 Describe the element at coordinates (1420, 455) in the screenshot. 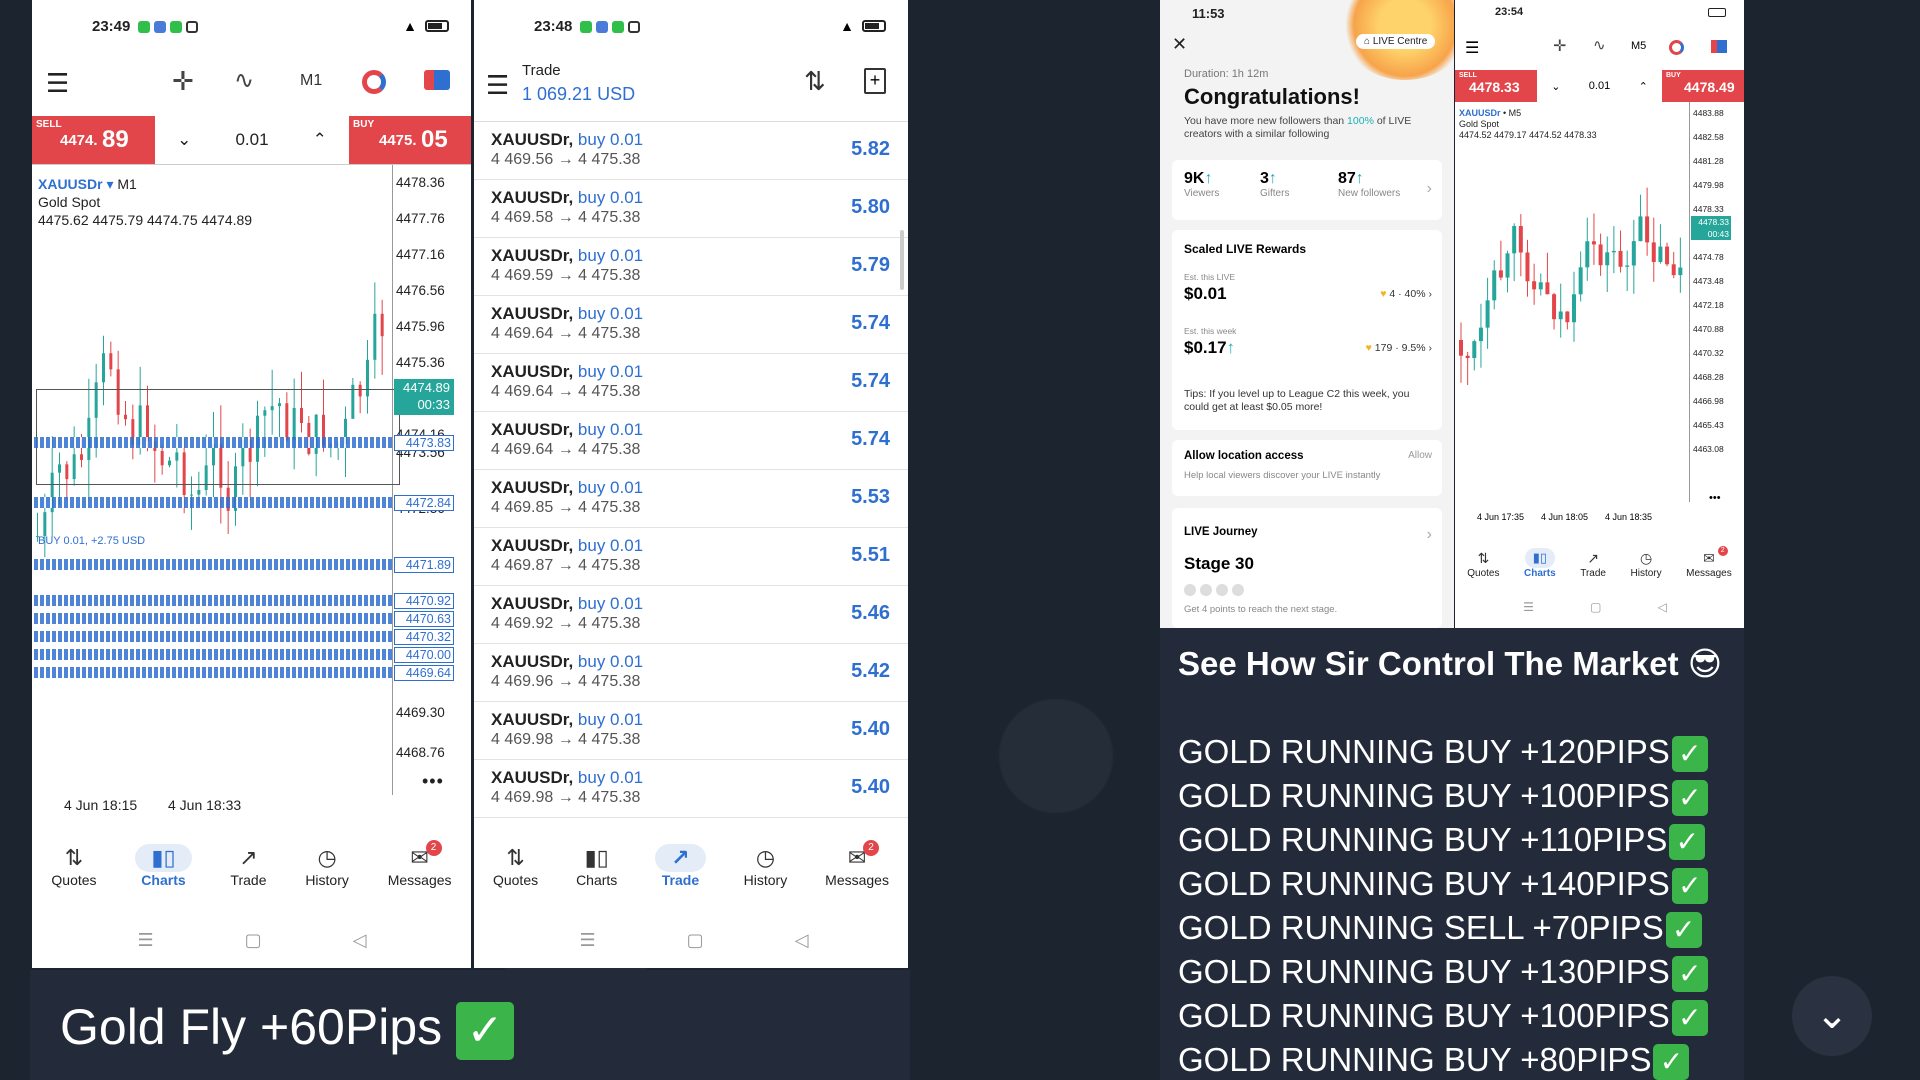

I see `allow-button: Allow` at that location.